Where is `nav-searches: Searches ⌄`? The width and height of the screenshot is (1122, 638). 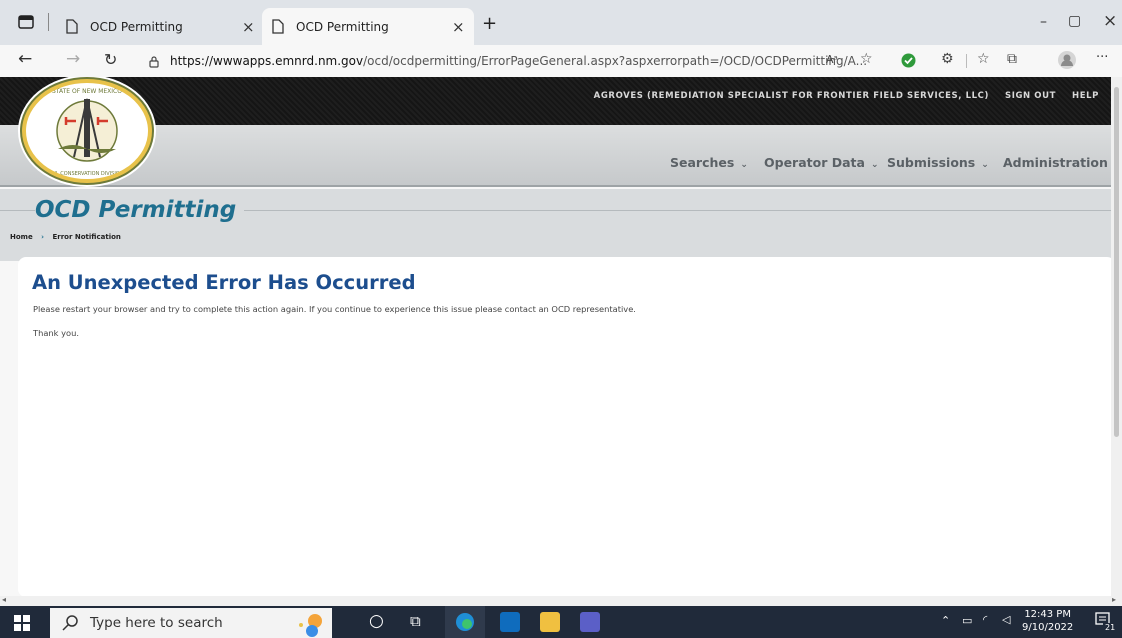
nav-searches: Searches ⌄ is located at coordinates (709, 162).